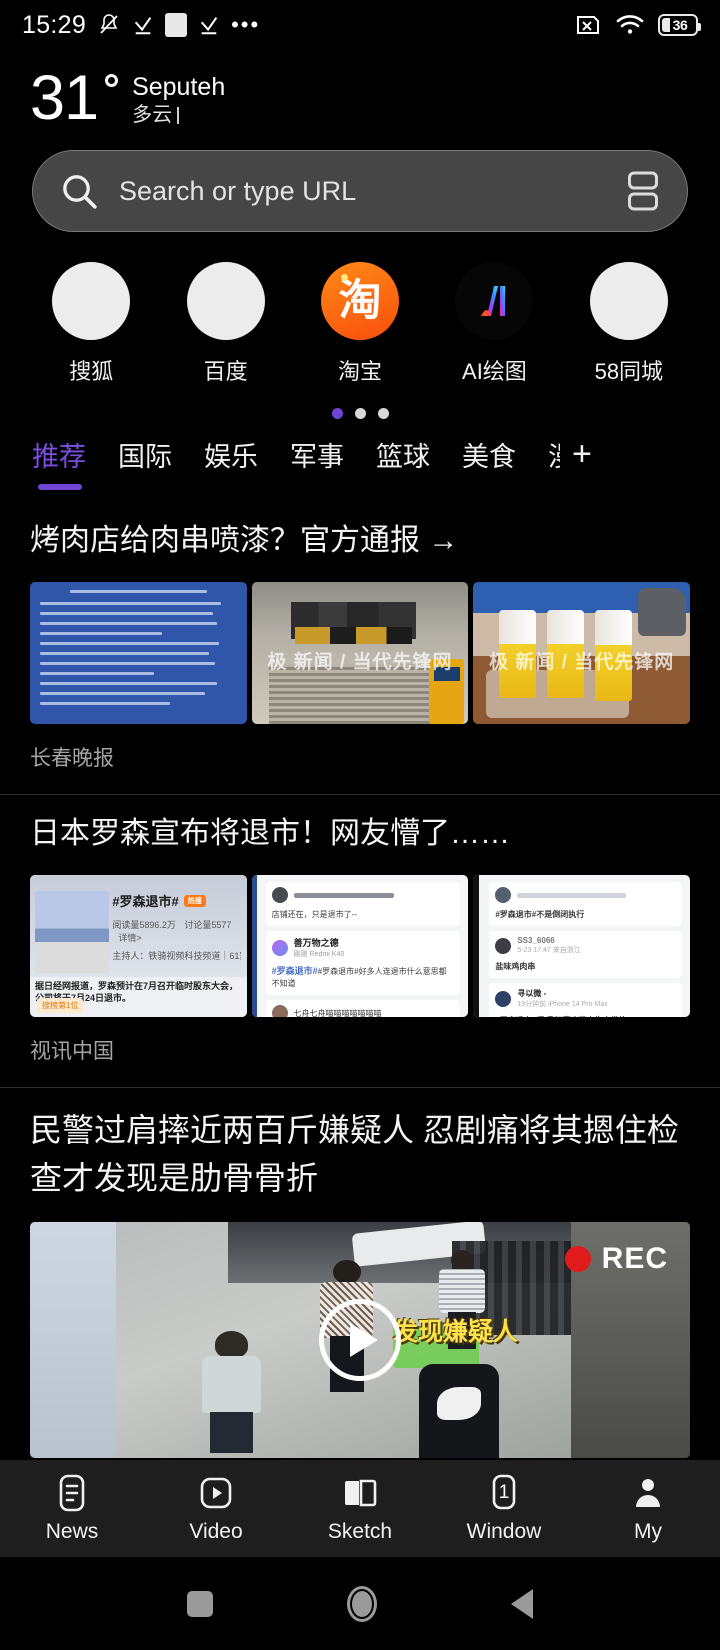 The image size is (720, 1650). I want to click on tab-recommend: 推荐, so click(62, 462).